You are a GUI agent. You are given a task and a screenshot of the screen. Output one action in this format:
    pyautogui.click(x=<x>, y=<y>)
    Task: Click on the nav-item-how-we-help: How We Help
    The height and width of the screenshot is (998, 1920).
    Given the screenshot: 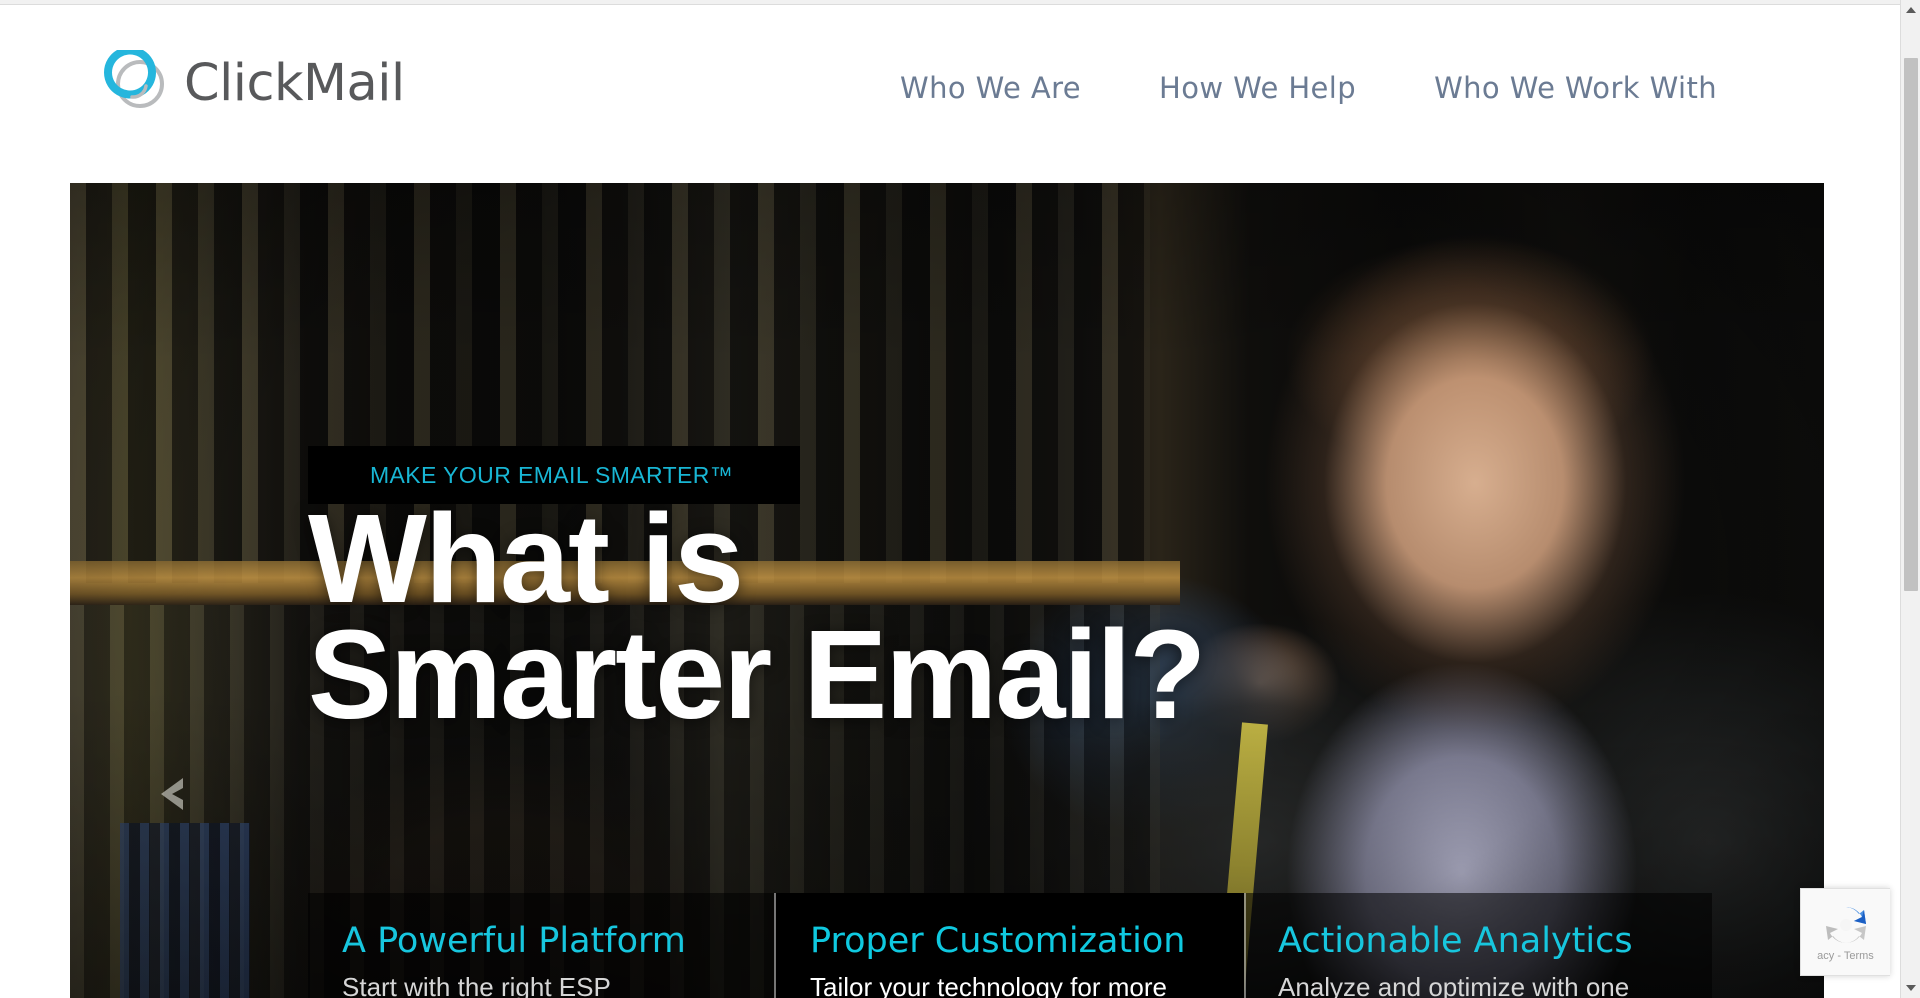 What is the action you would take?
    pyautogui.click(x=1257, y=88)
    